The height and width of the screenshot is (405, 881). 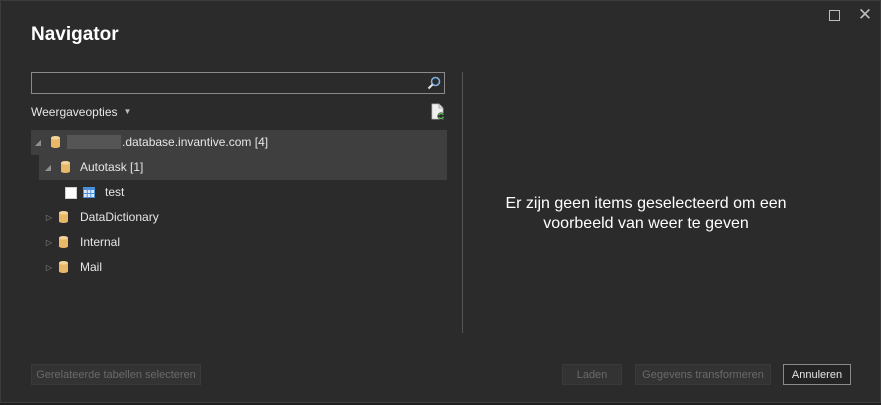 What do you see at coordinates (100, 242) in the screenshot?
I see `tree-item-label: Internal` at bounding box center [100, 242].